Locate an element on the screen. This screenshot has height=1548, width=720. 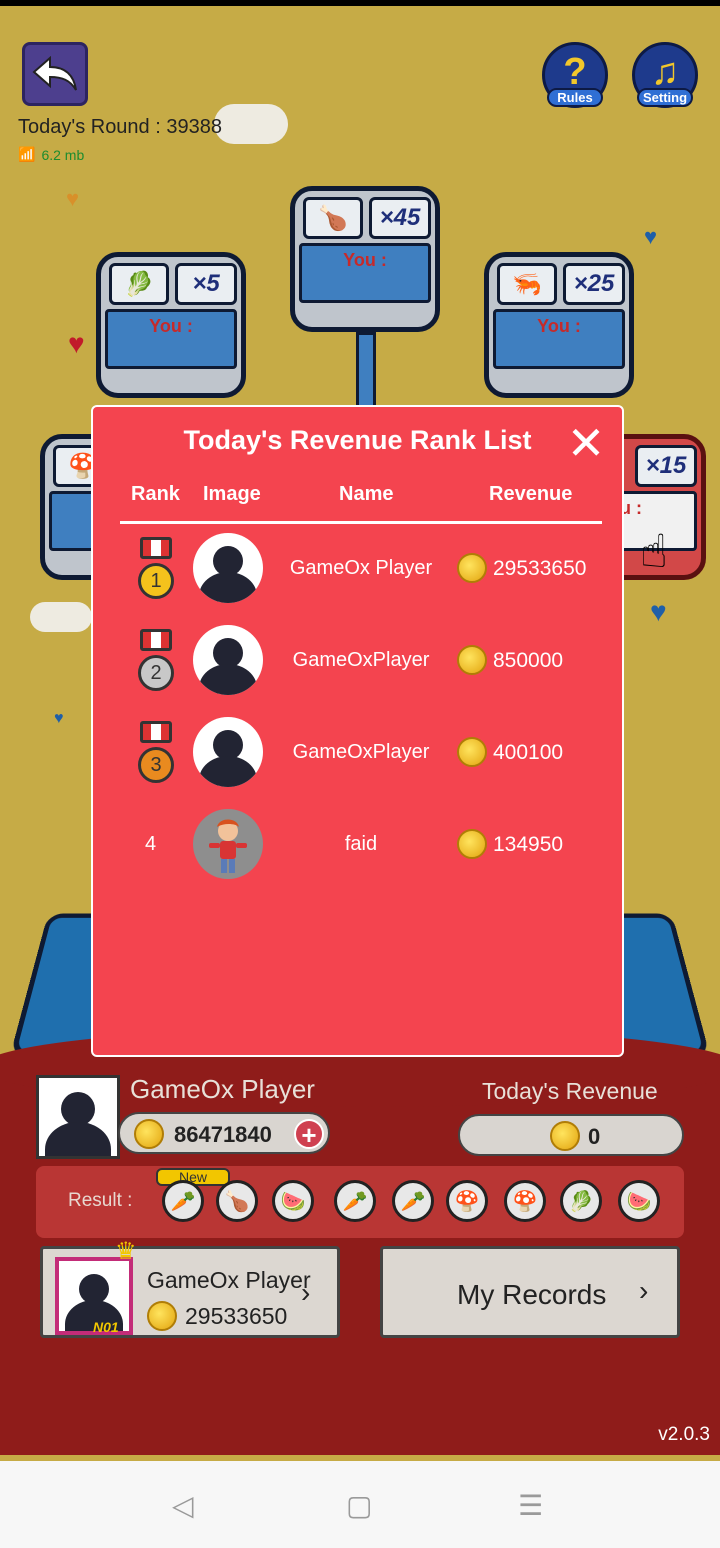
vegetable-icon: 🥬 is located at coordinates (139, 284).